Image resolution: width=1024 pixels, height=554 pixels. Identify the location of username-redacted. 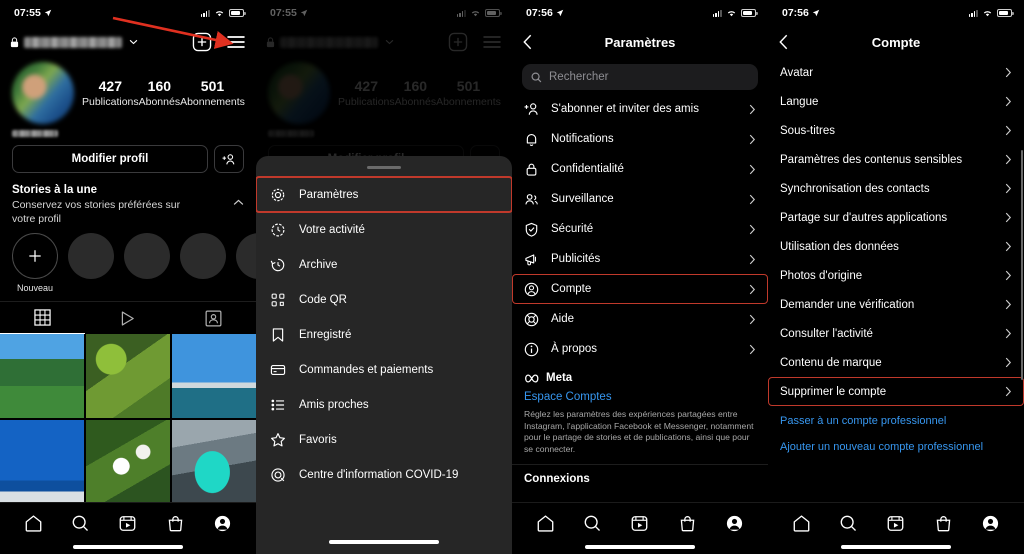
(73, 42).